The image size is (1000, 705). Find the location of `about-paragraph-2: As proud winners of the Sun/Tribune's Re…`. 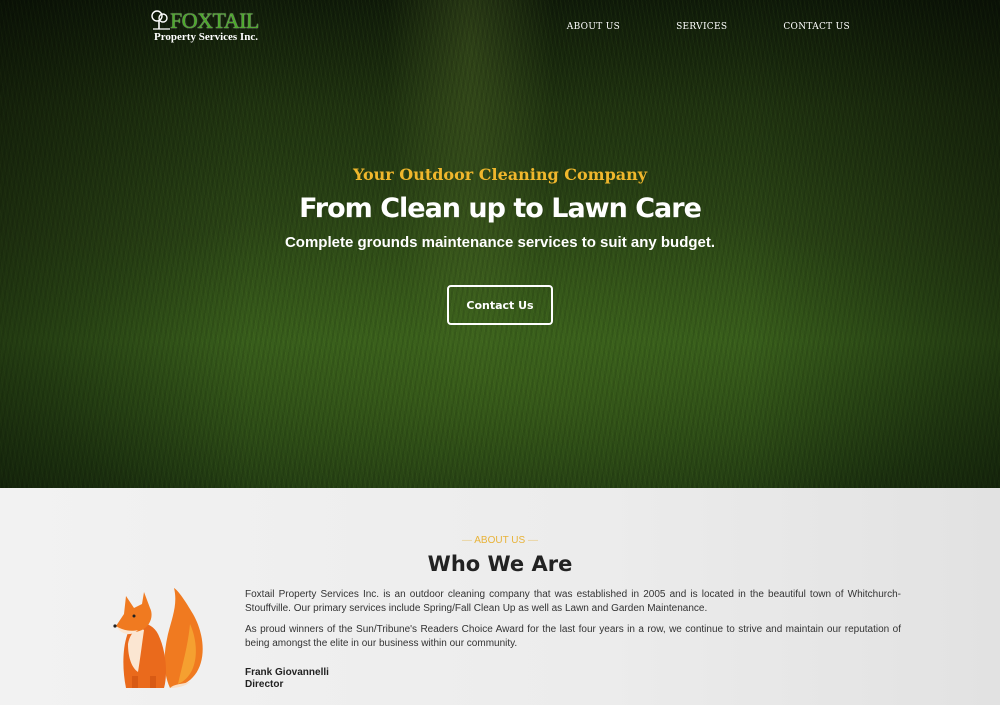

about-paragraph-2: As proud winners of the Sun/Tribune's Re… is located at coordinates (573, 636).